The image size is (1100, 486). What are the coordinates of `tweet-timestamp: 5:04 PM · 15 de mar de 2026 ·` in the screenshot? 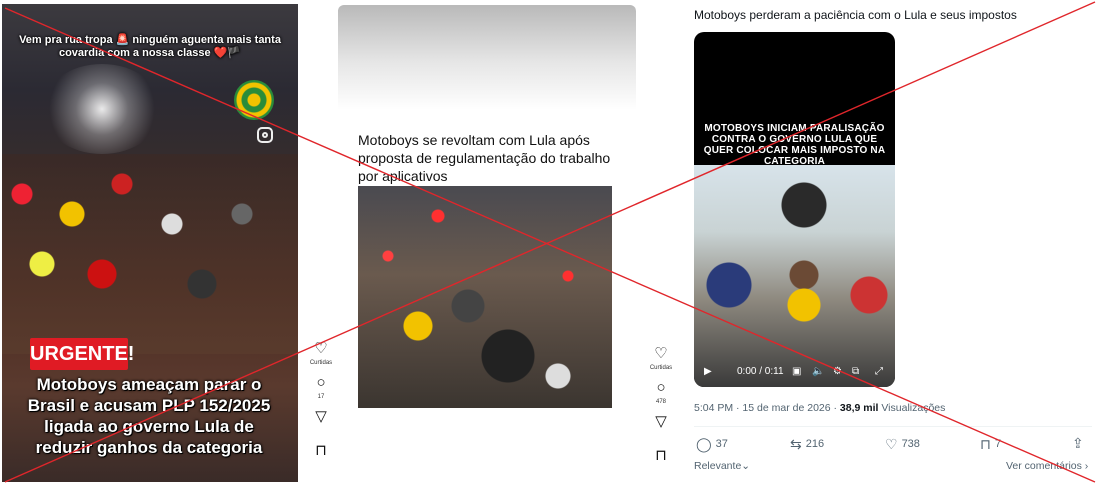 It's located at (767, 408).